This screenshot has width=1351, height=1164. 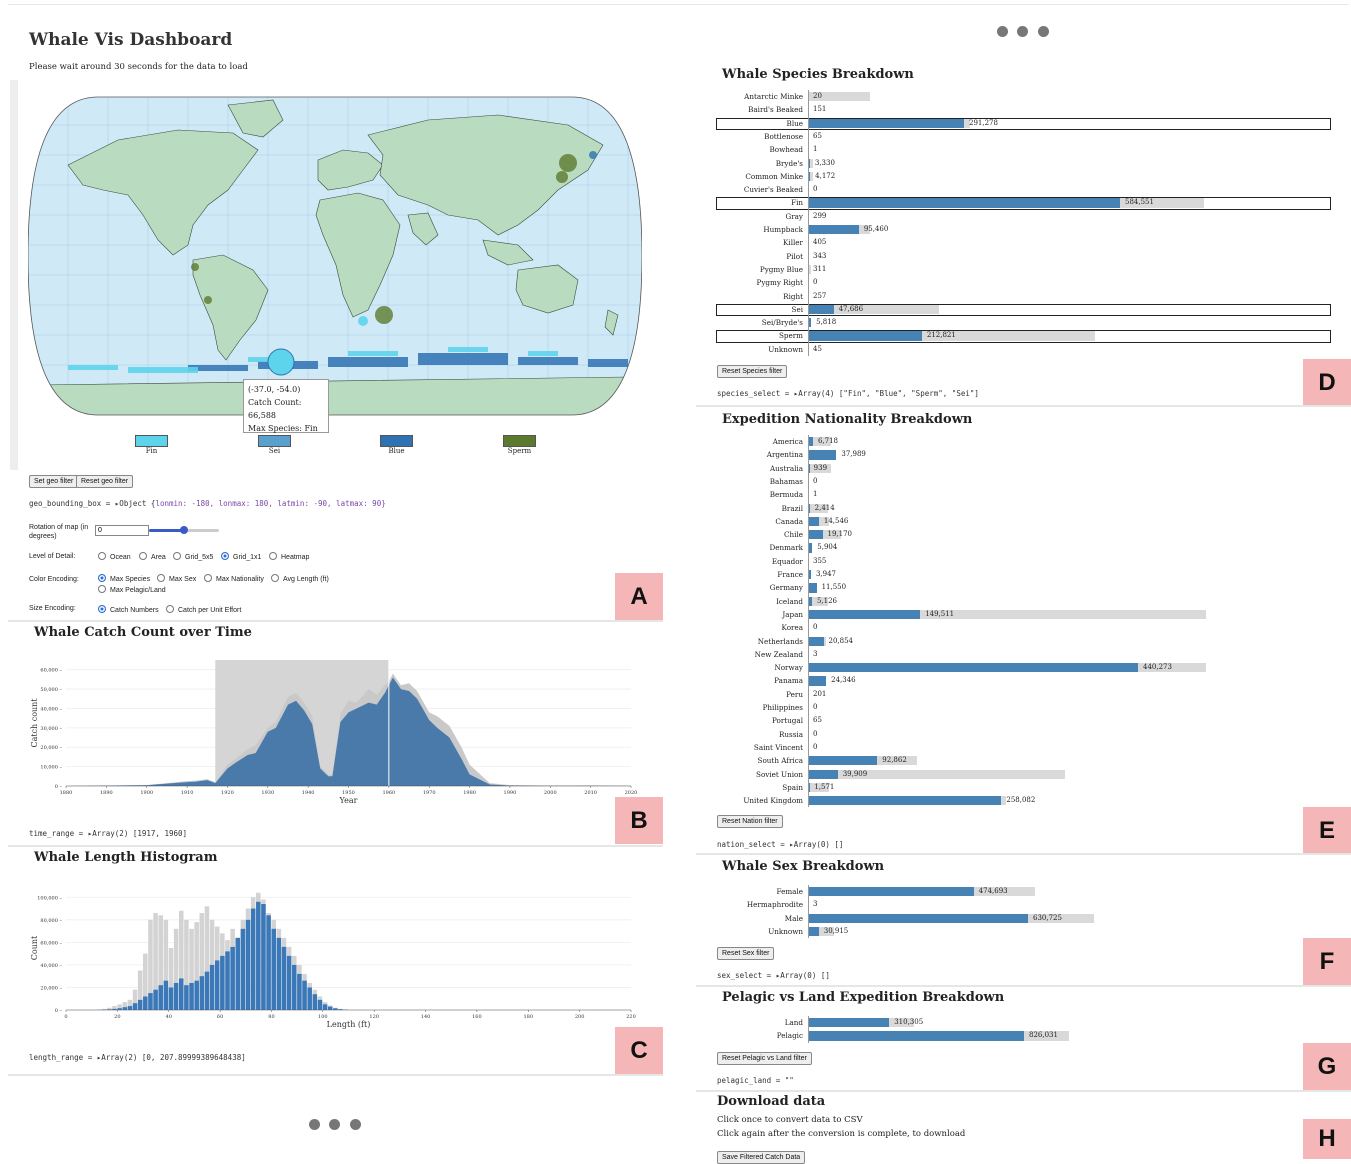 I want to click on bar-category-label: Pilot, so click(x=748, y=256).